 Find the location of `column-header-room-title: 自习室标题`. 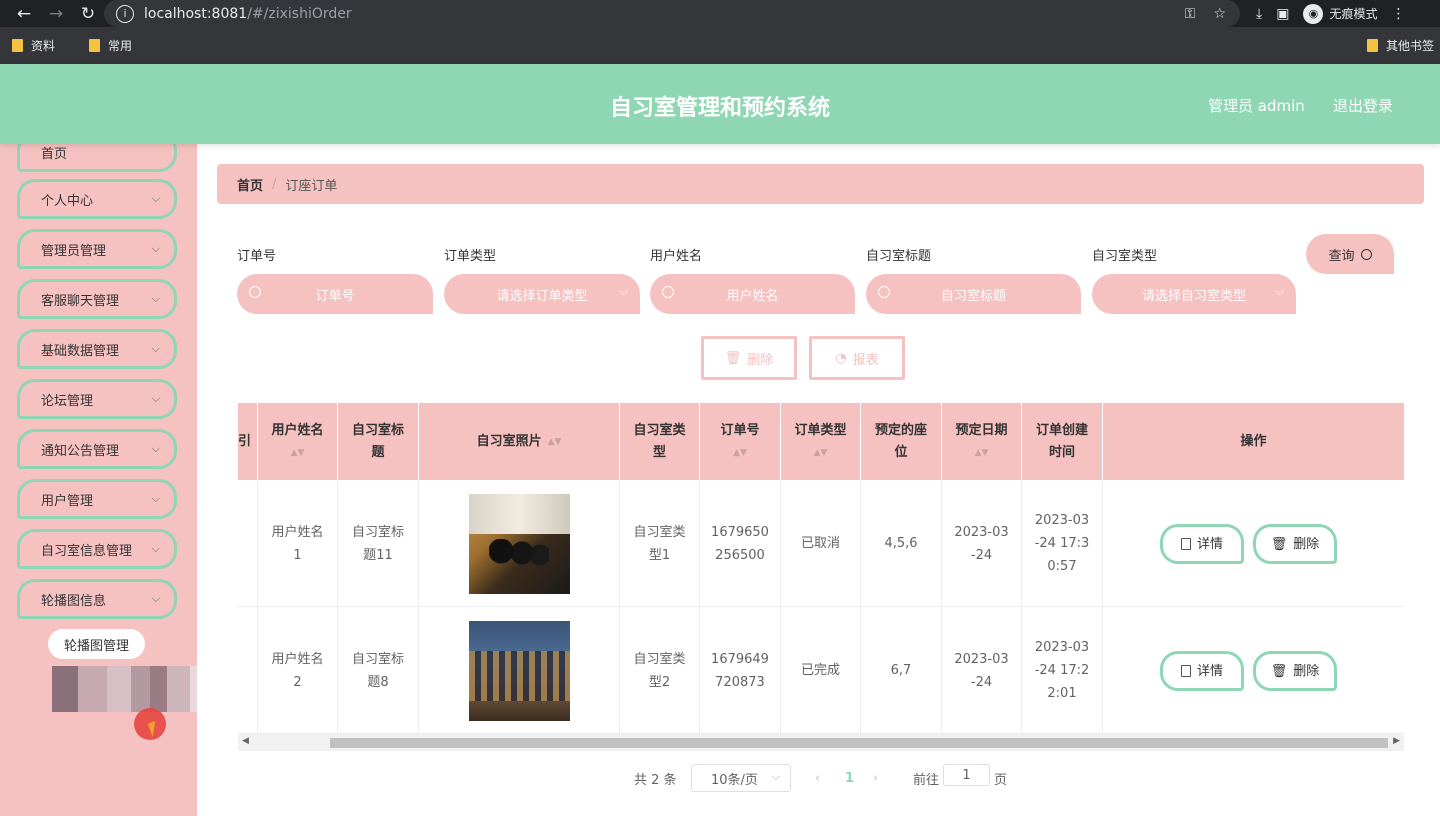

column-header-room-title: 自习室标题 is located at coordinates (378, 441).